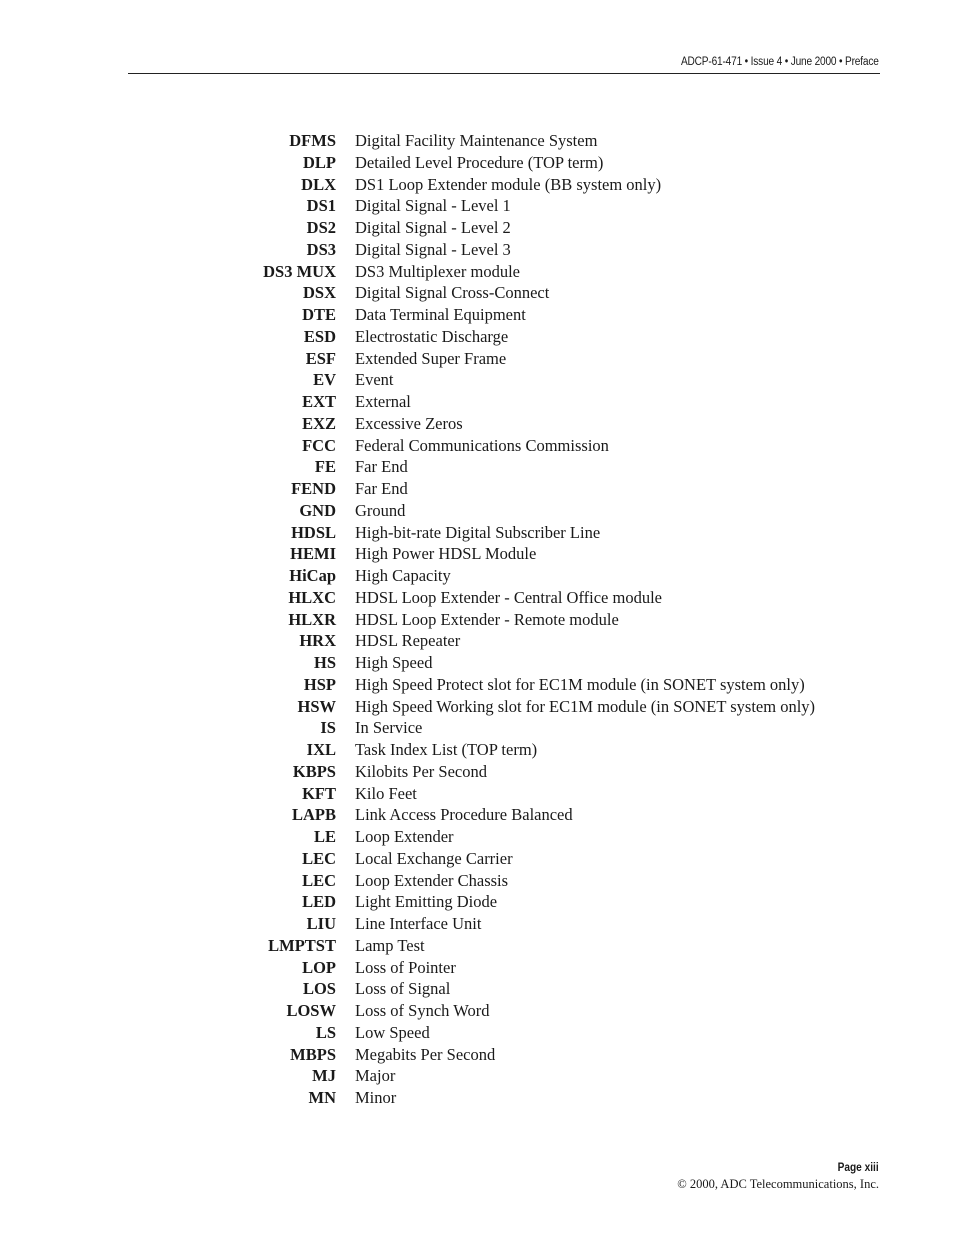 The height and width of the screenshot is (1235, 954). What do you see at coordinates (476, 140) in the screenshot?
I see `abbreviation-definition: Digital Facility Maintenance System` at bounding box center [476, 140].